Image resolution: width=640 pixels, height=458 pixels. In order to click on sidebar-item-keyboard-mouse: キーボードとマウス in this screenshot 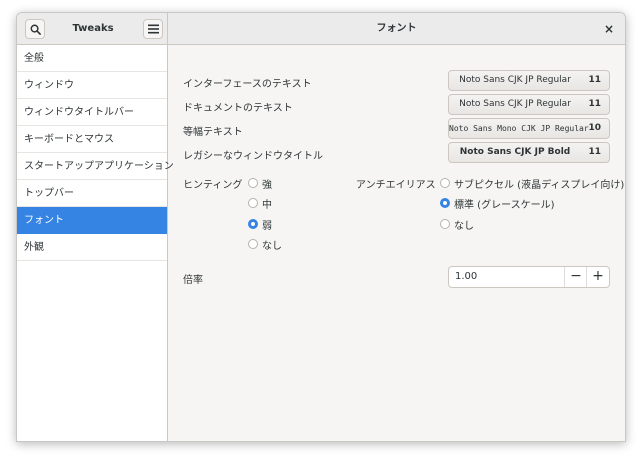, I will do `click(92, 139)`.